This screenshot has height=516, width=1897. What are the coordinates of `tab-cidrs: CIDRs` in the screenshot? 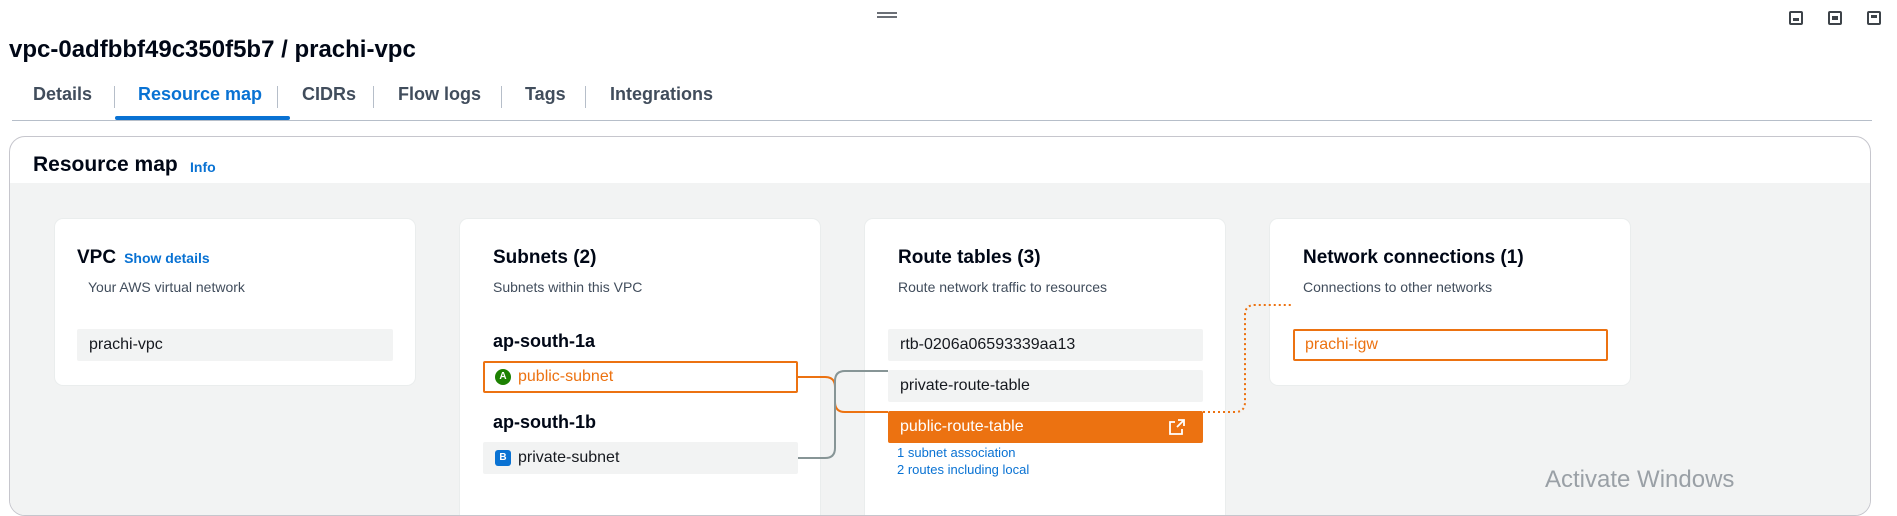 It's located at (329, 100).